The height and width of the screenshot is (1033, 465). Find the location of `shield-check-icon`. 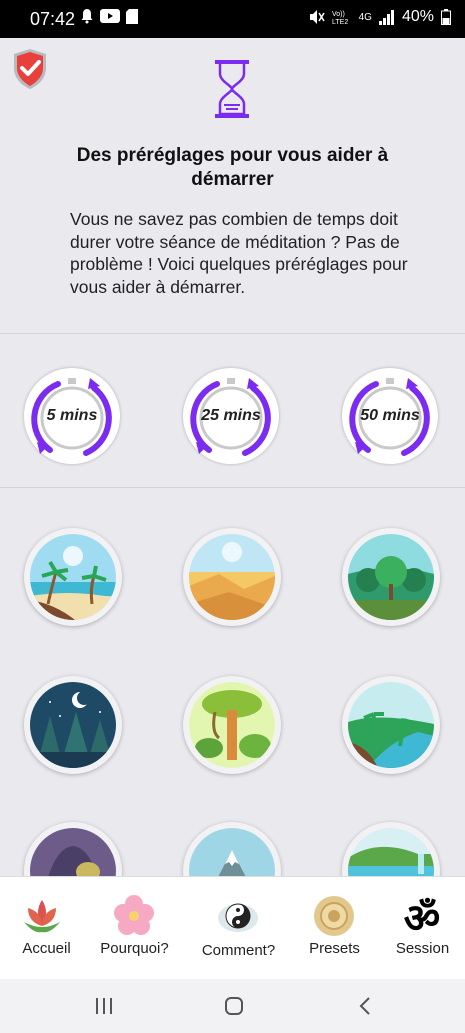

shield-check-icon is located at coordinates (30, 69).